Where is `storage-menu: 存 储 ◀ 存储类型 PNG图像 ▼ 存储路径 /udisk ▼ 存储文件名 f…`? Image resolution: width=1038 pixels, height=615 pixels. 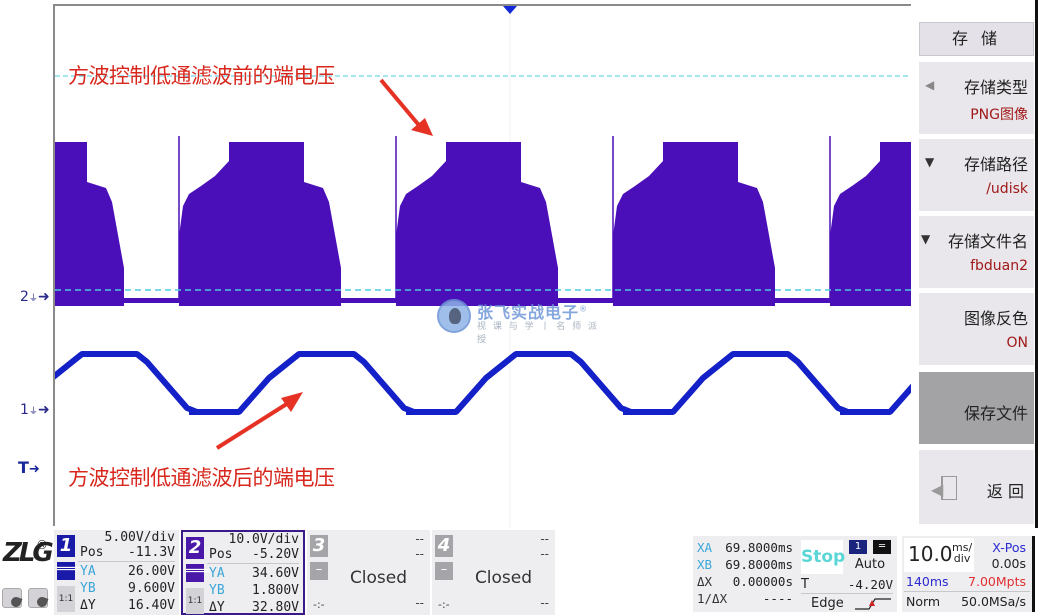 storage-menu: 存 储 ◀ 存储类型 PNG图像 ▼ 存储路径 /udisk ▼ 存储文件名 f… is located at coordinates (974, 265).